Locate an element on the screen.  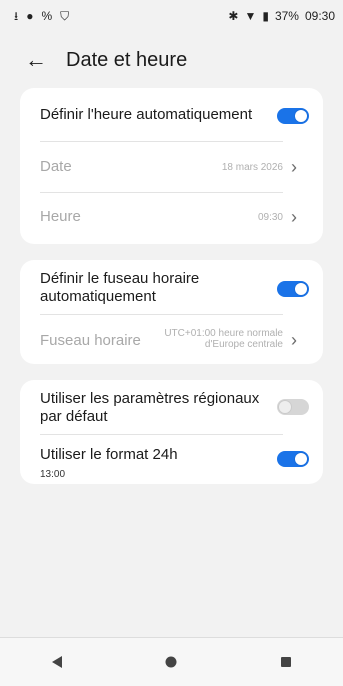
format24-label-text: Utiliser le format 24h is located at coordinates (109, 454).